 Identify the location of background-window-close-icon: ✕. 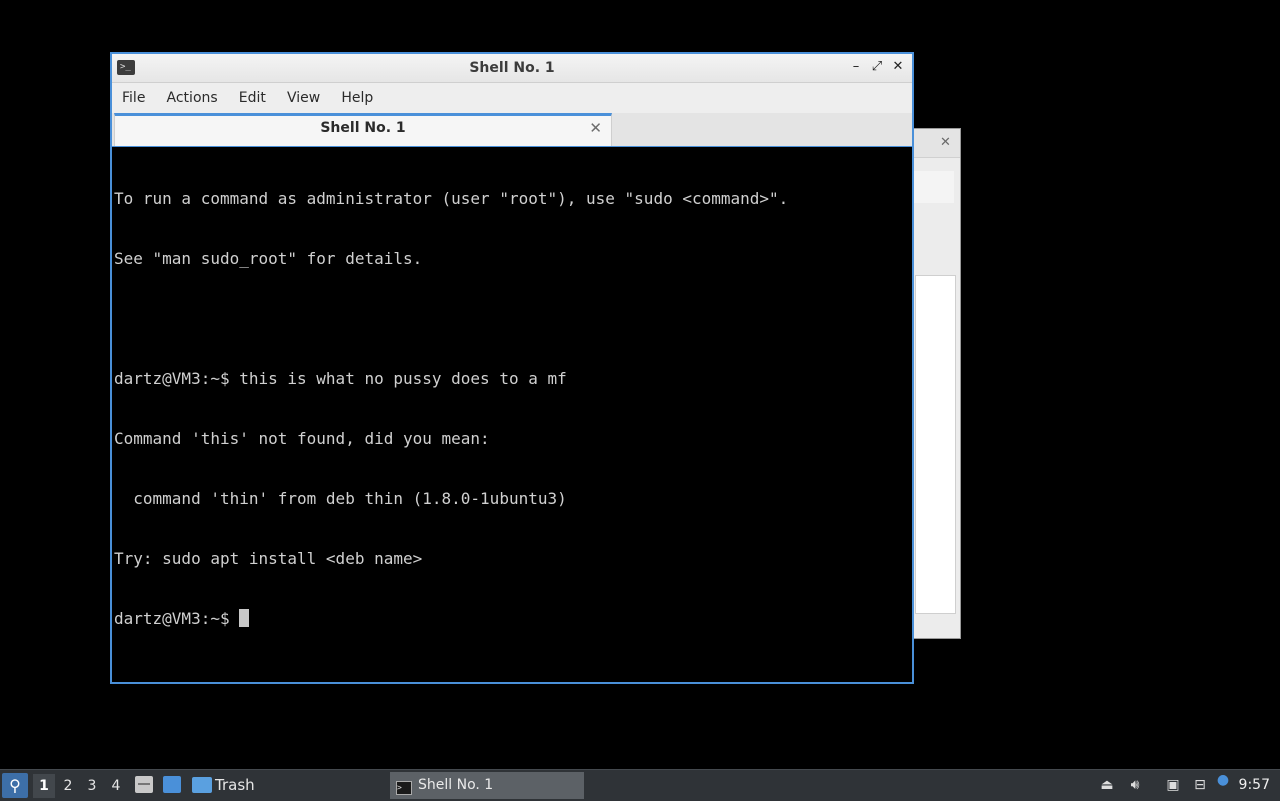
(945, 142).